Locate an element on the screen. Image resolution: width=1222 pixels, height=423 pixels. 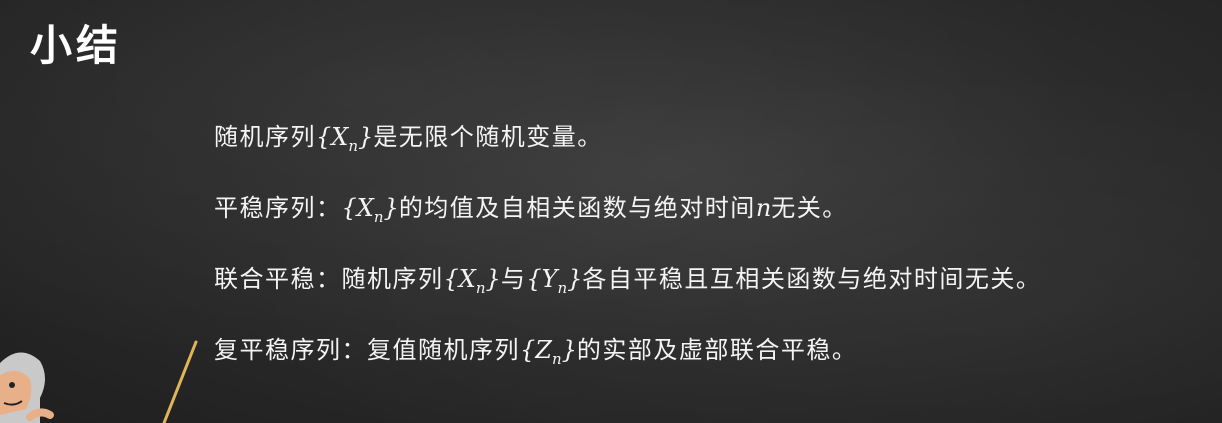
summary-line-4: 复平稳序列：复值随机序列{Zn}的实部及虚部联合平稳。 is located at coordinates (714, 350).